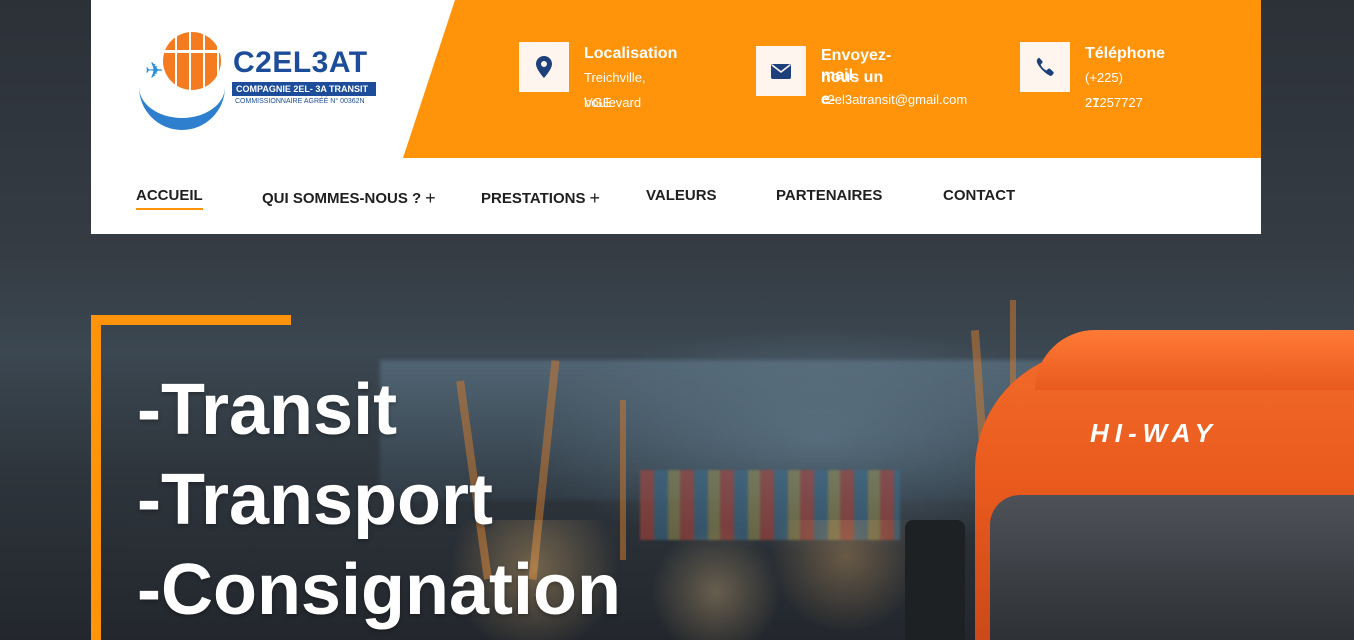 This screenshot has height=640, width=1354. I want to click on nav-label: PARTENAIRES, so click(829, 195).